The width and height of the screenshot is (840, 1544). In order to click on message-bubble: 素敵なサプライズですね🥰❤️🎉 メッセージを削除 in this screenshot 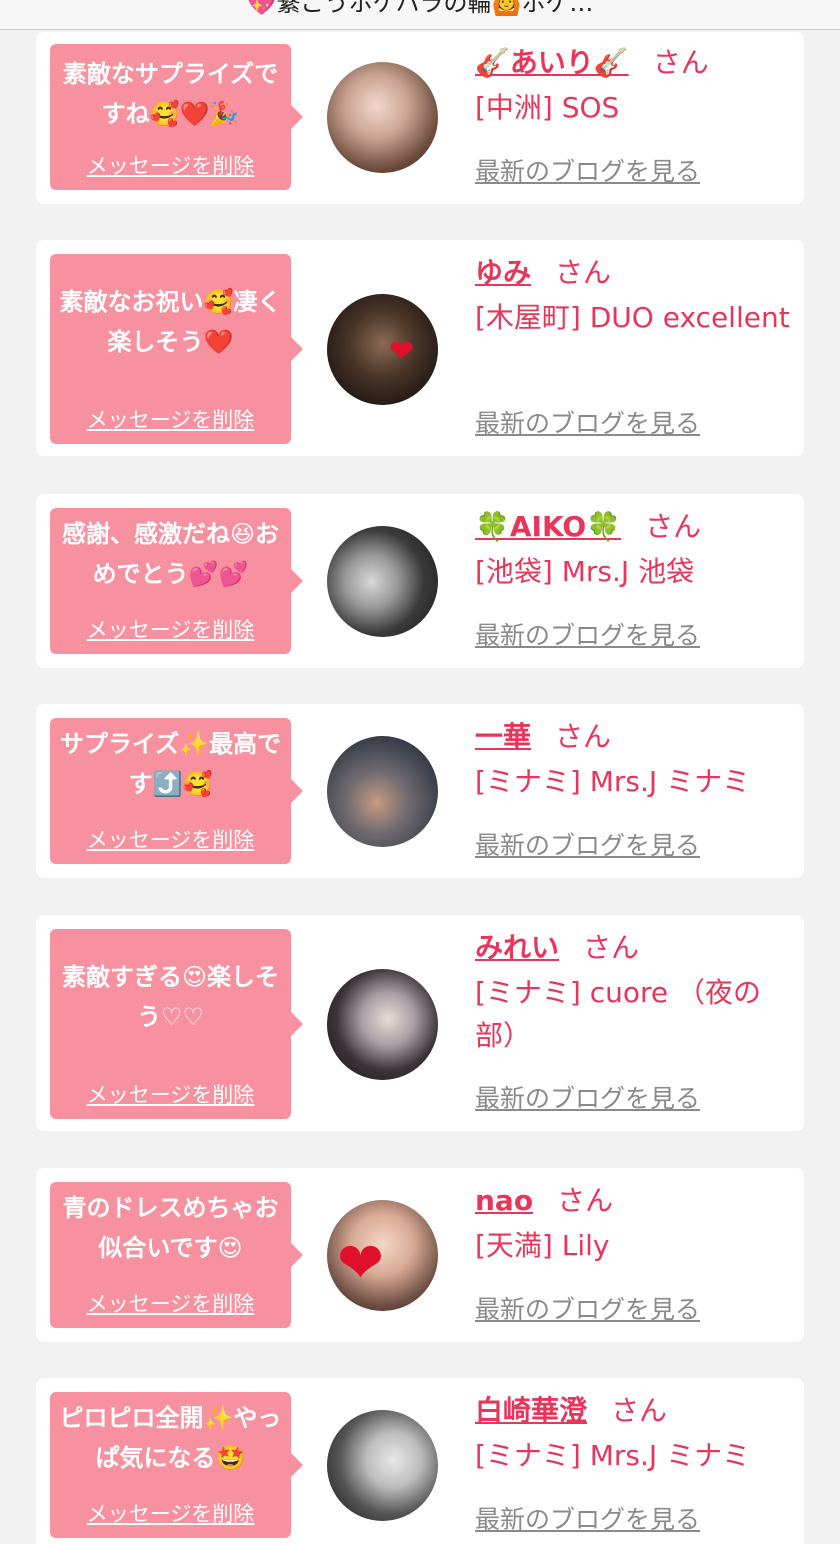, I will do `click(176, 117)`.